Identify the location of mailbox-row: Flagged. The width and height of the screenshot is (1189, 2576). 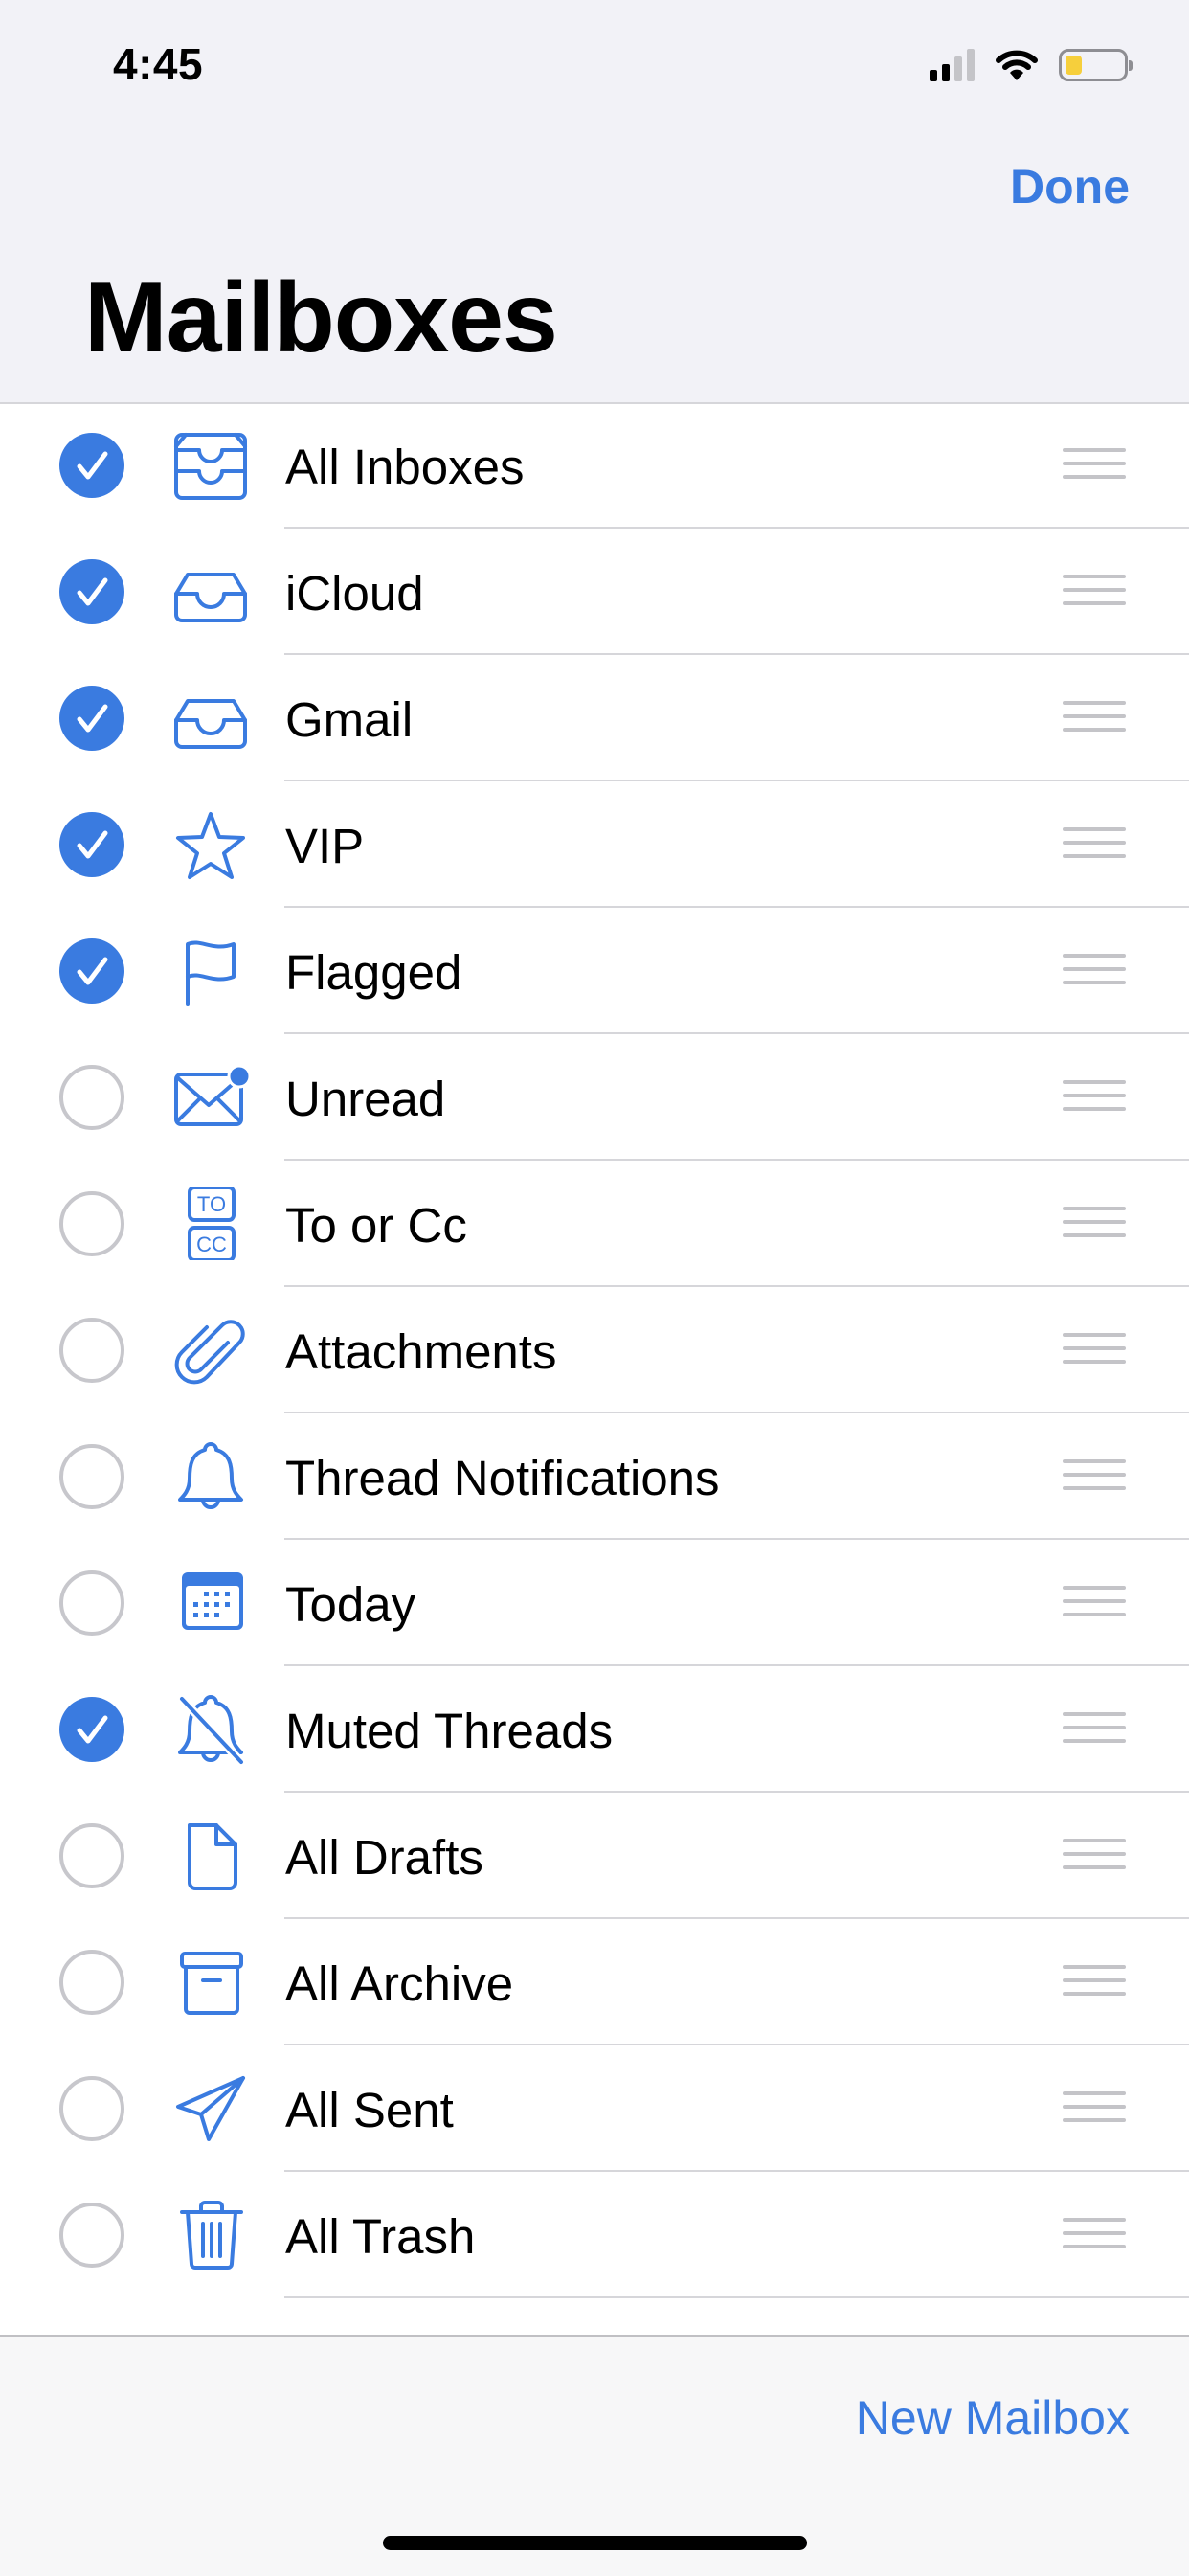
(594, 971).